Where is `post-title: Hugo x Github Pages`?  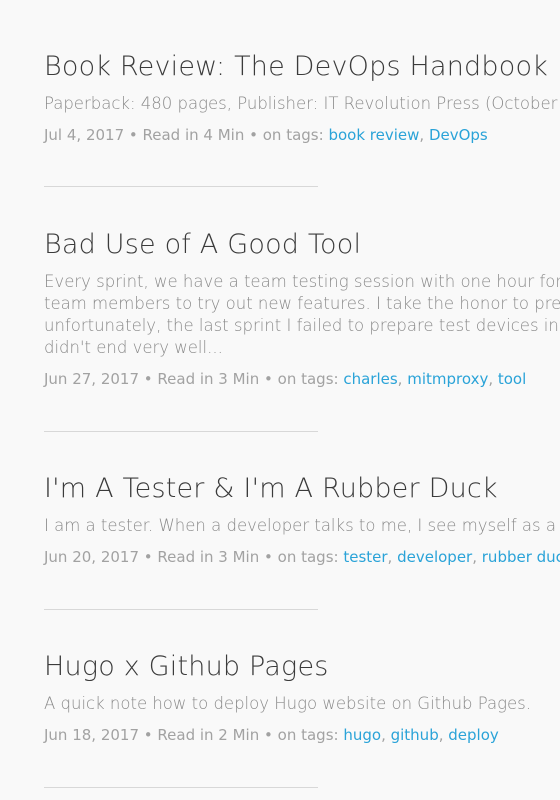
post-title: Hugo x Github Pages is located at coordinates (302, 667).